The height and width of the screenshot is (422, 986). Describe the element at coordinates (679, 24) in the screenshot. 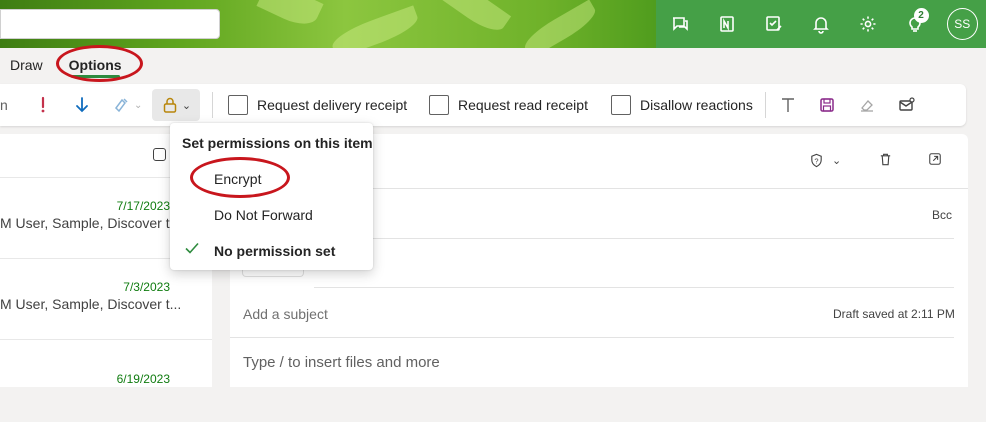

I see `chat-icon` at that location.